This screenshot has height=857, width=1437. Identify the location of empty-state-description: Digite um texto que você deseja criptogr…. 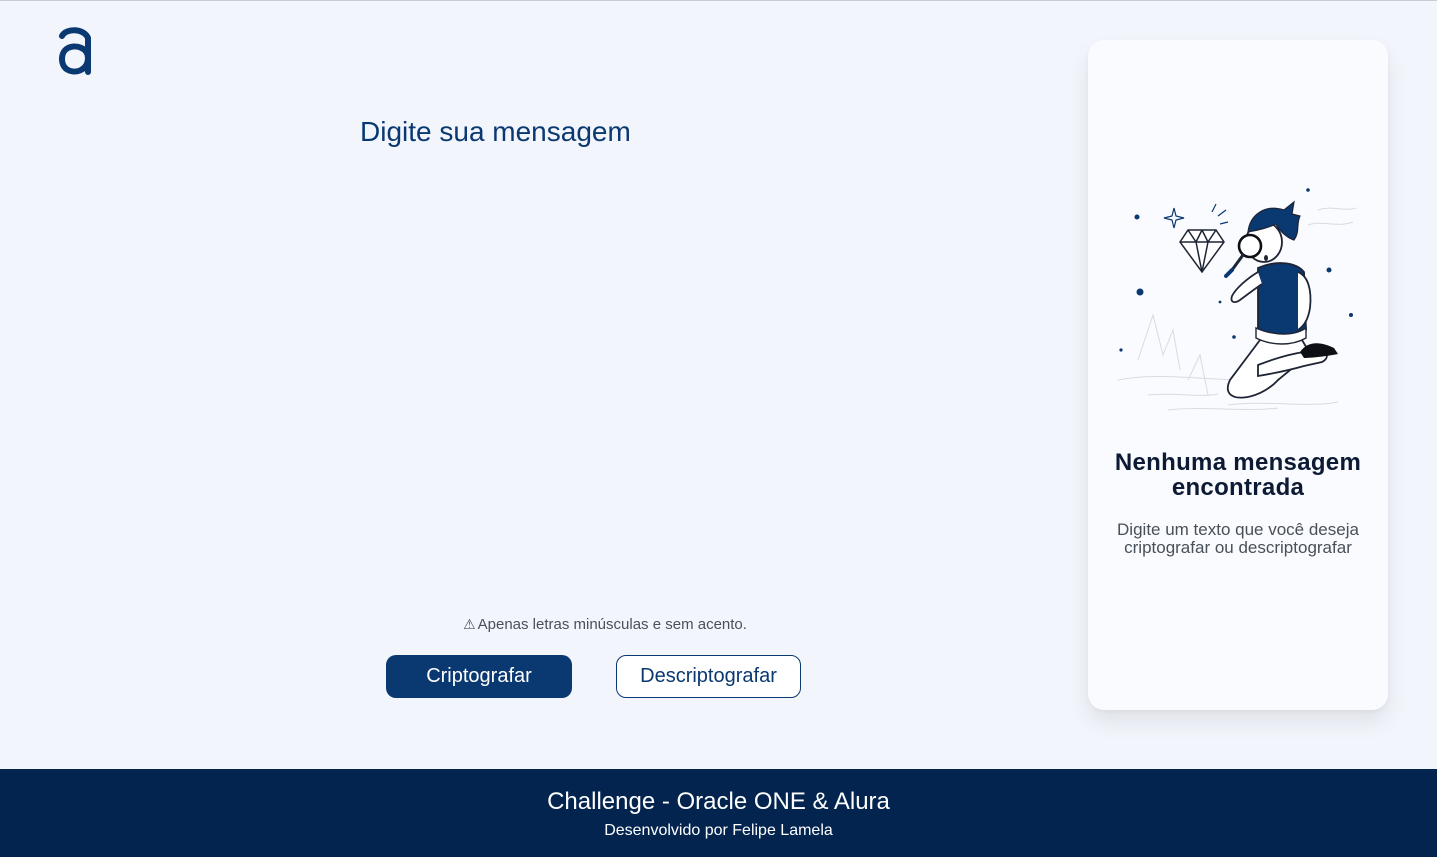
(1238, 538).